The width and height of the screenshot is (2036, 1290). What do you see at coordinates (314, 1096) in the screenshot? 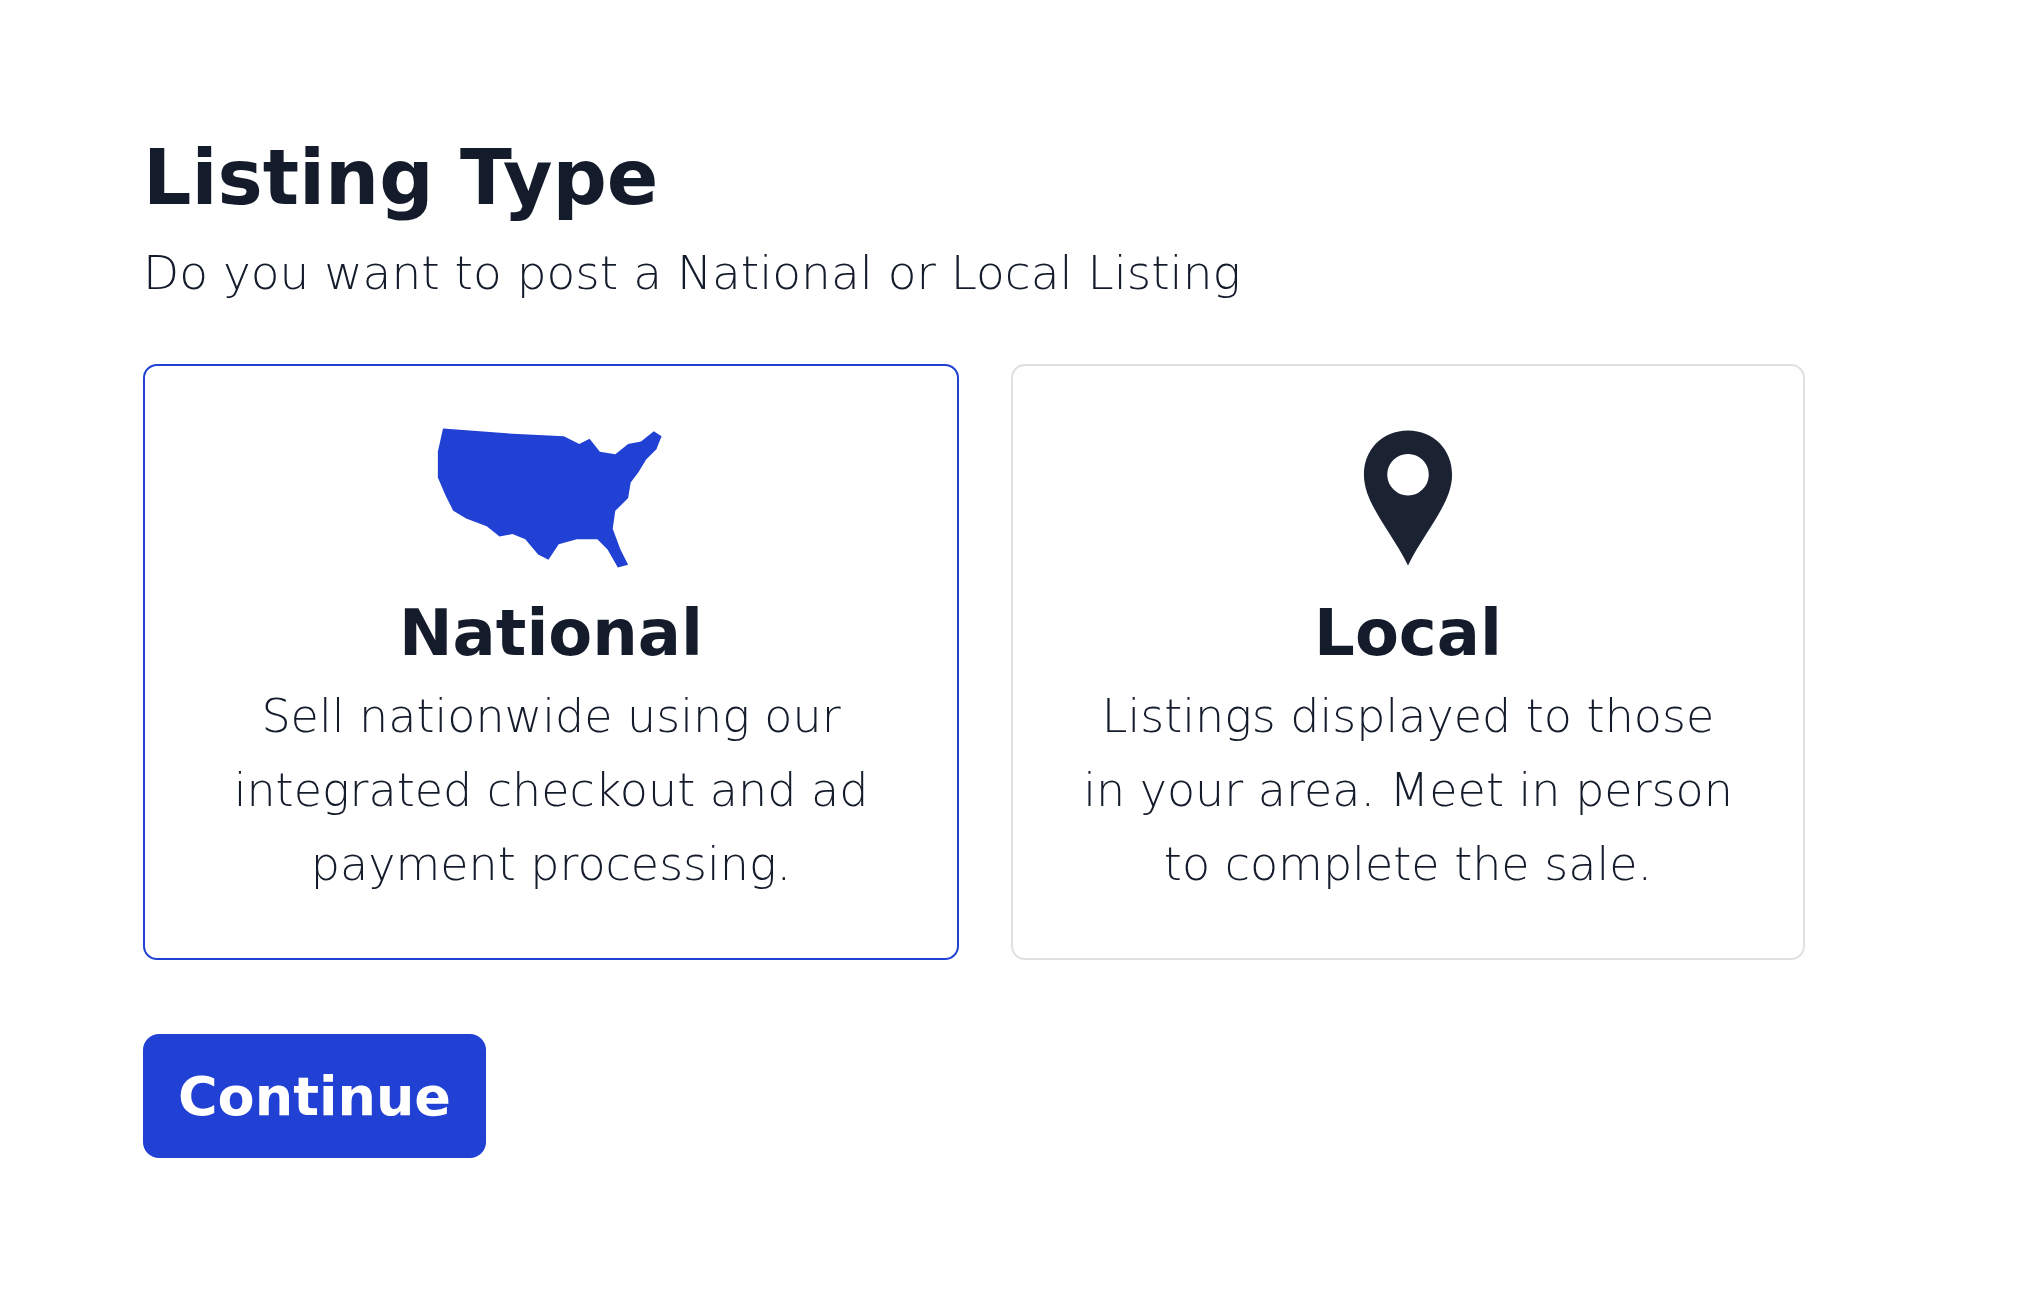
I see `continue-button: Continue` at bounding box center [314, 1096].